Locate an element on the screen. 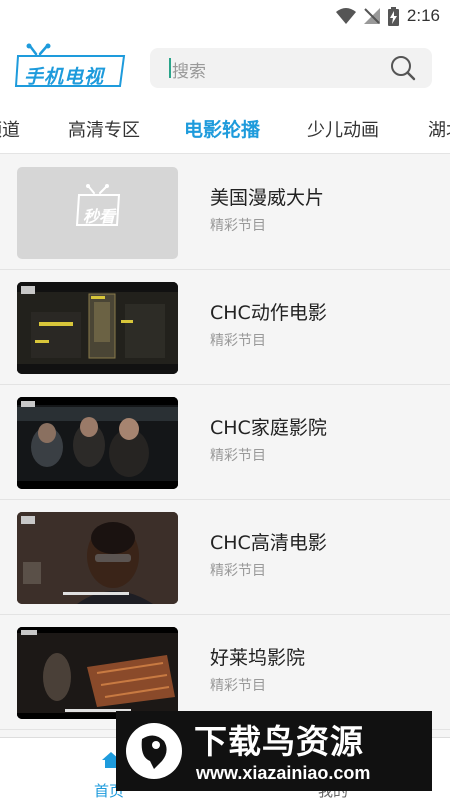  channel-title: CHC家庭影院 is located at coordinates (268, 428).